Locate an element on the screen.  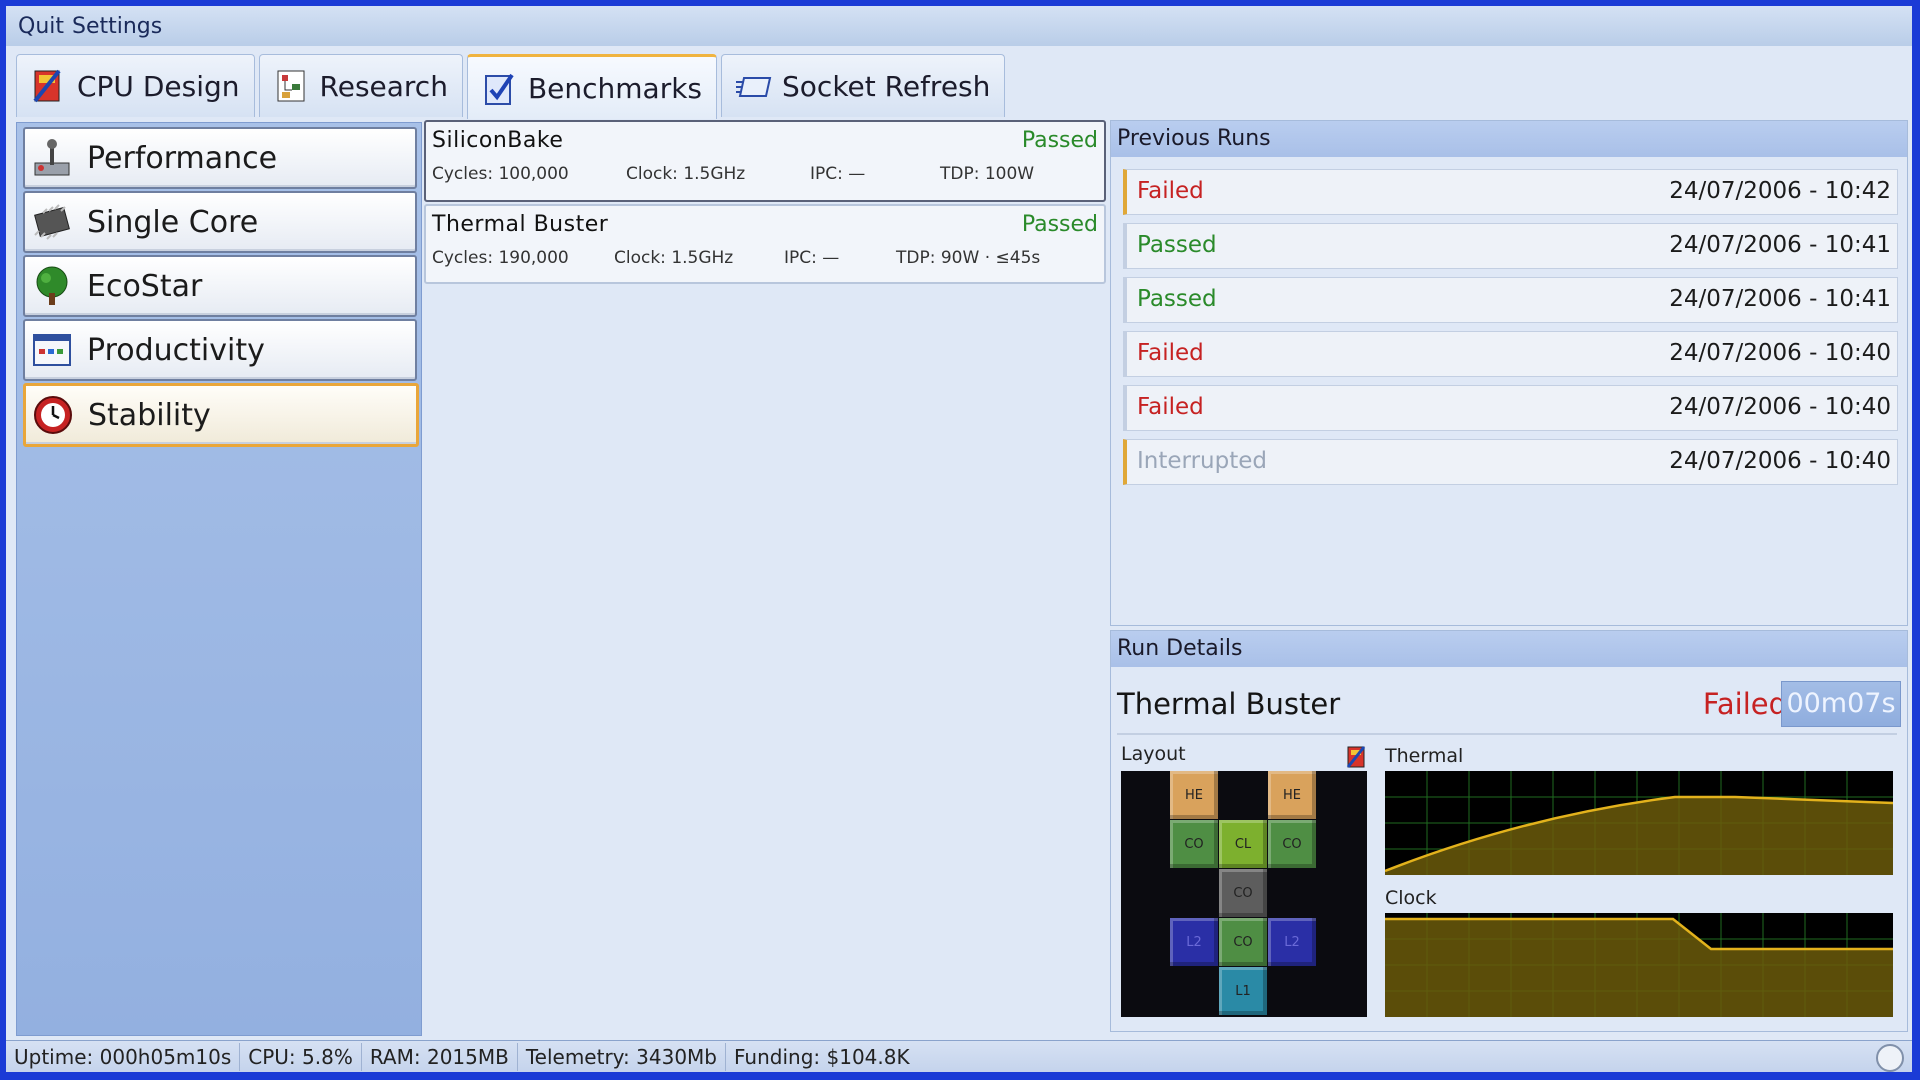
benchmark-tdp: TDP: 100W is located at coordinates (987, 174).